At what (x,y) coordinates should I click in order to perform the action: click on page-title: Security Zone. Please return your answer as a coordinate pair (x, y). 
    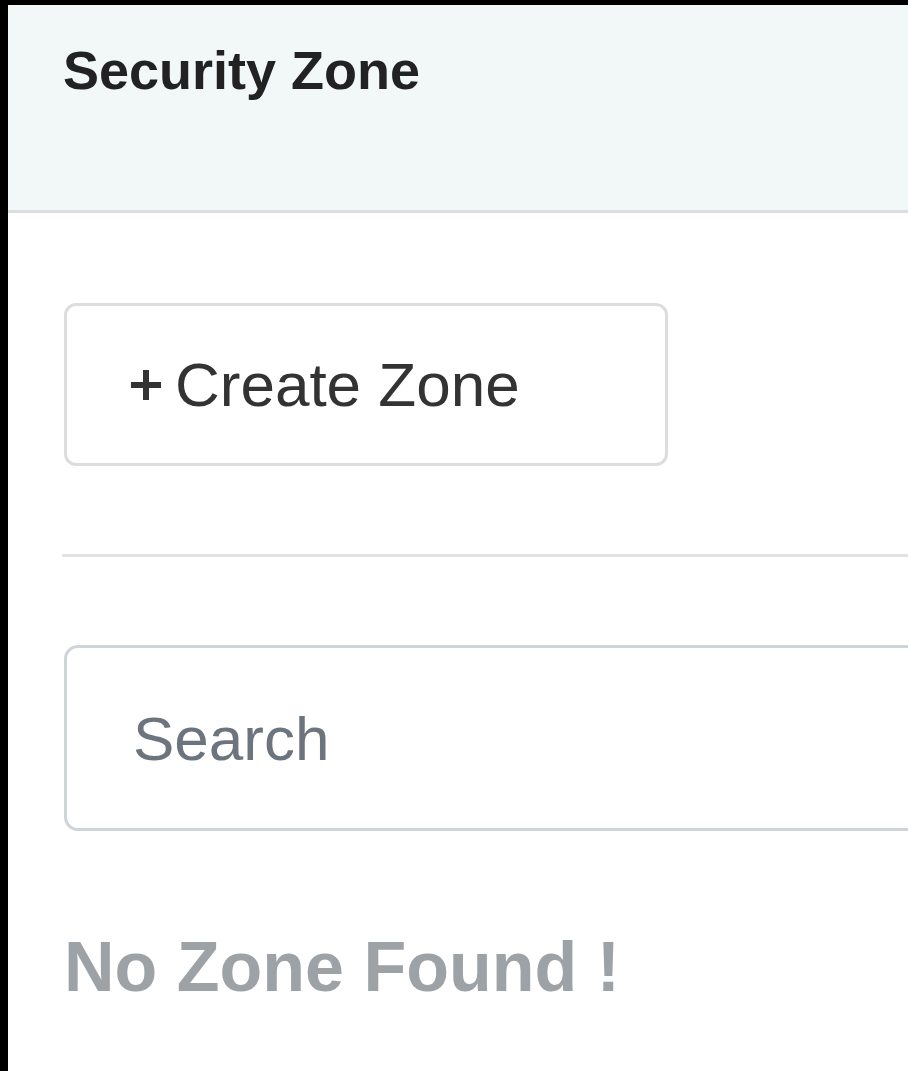
    Looking at the image, I should click on (242, 70).